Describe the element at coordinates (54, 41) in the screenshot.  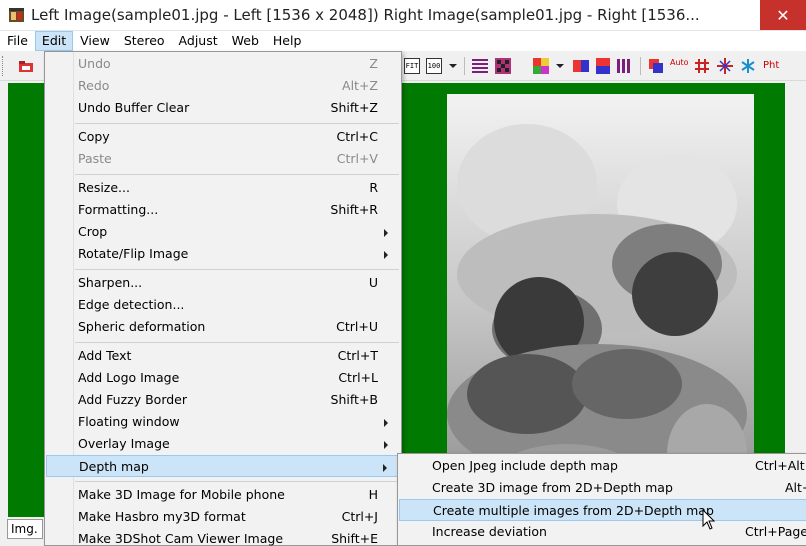
I see `menu-edit: Edit` at that location.